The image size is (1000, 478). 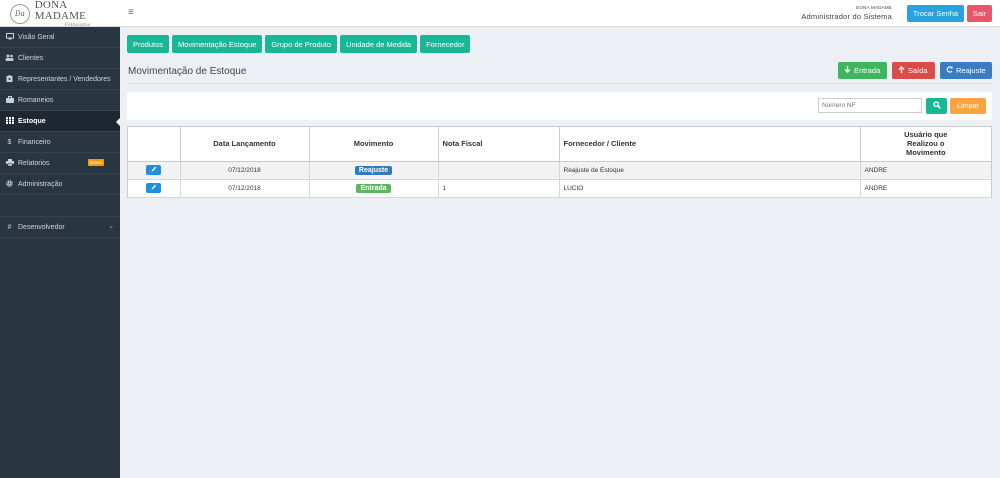 I want to click on table-row: 07/12/2018 Entrada 1 LUCIO ANDRE, so click(x=559, y=188).